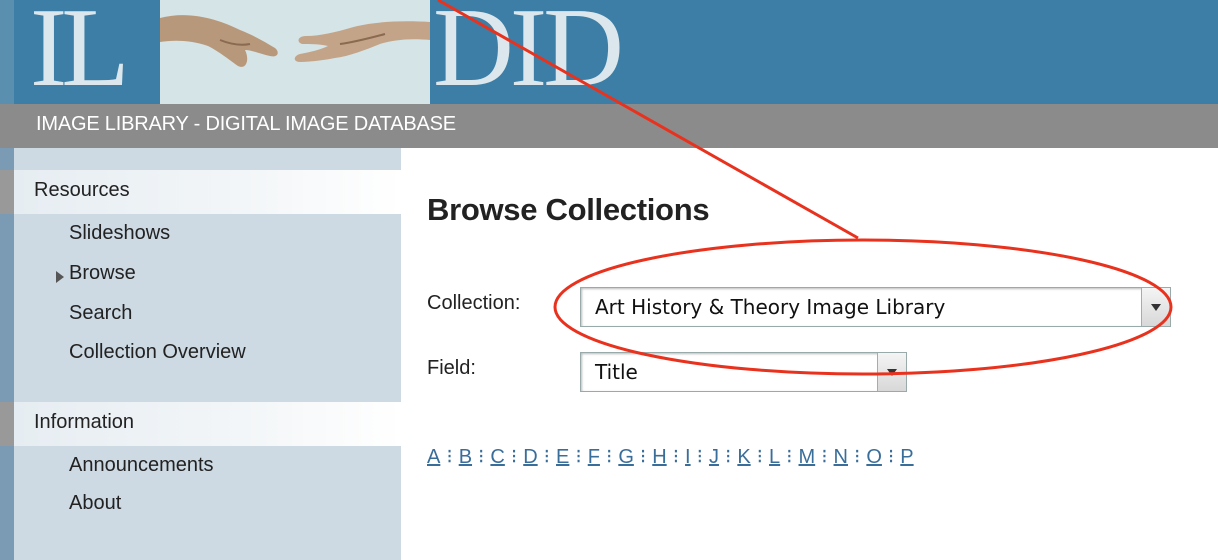 This screenshot has height=560, width=1218. Describe the element at coordinates (119, 233) in the screenshot. I see `sidebar-item-slideshows: Slideshows` at that location.